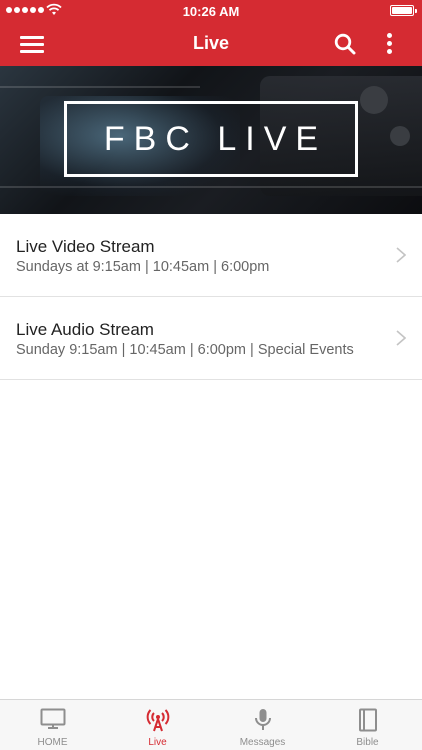 The width and height of the screenshot is (422, 750). Describe the element at coordinates (345, 44) in the screenshot. I see `search-icon` at that location.